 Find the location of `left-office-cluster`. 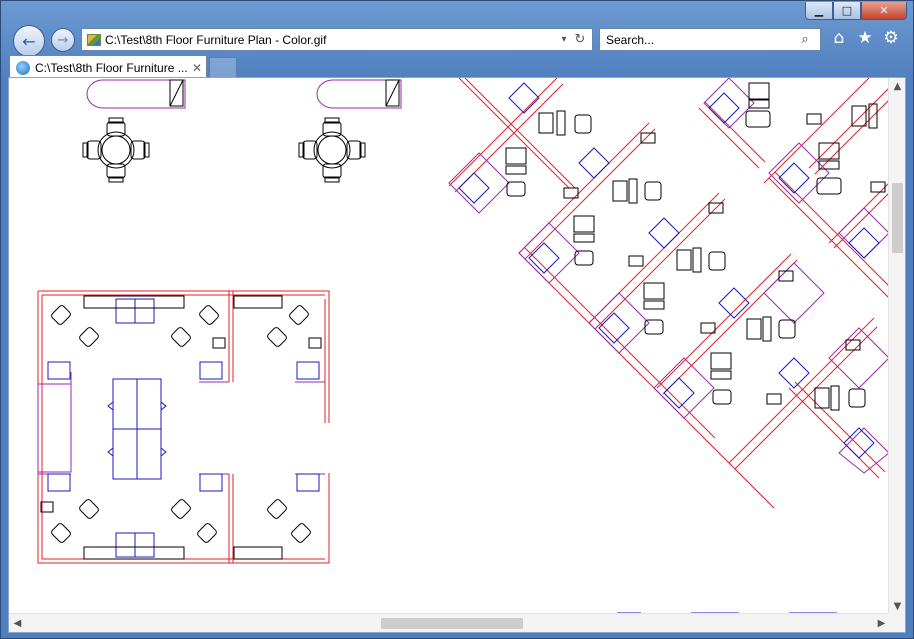

left-office-cluster is located at coordinates (183, 427).